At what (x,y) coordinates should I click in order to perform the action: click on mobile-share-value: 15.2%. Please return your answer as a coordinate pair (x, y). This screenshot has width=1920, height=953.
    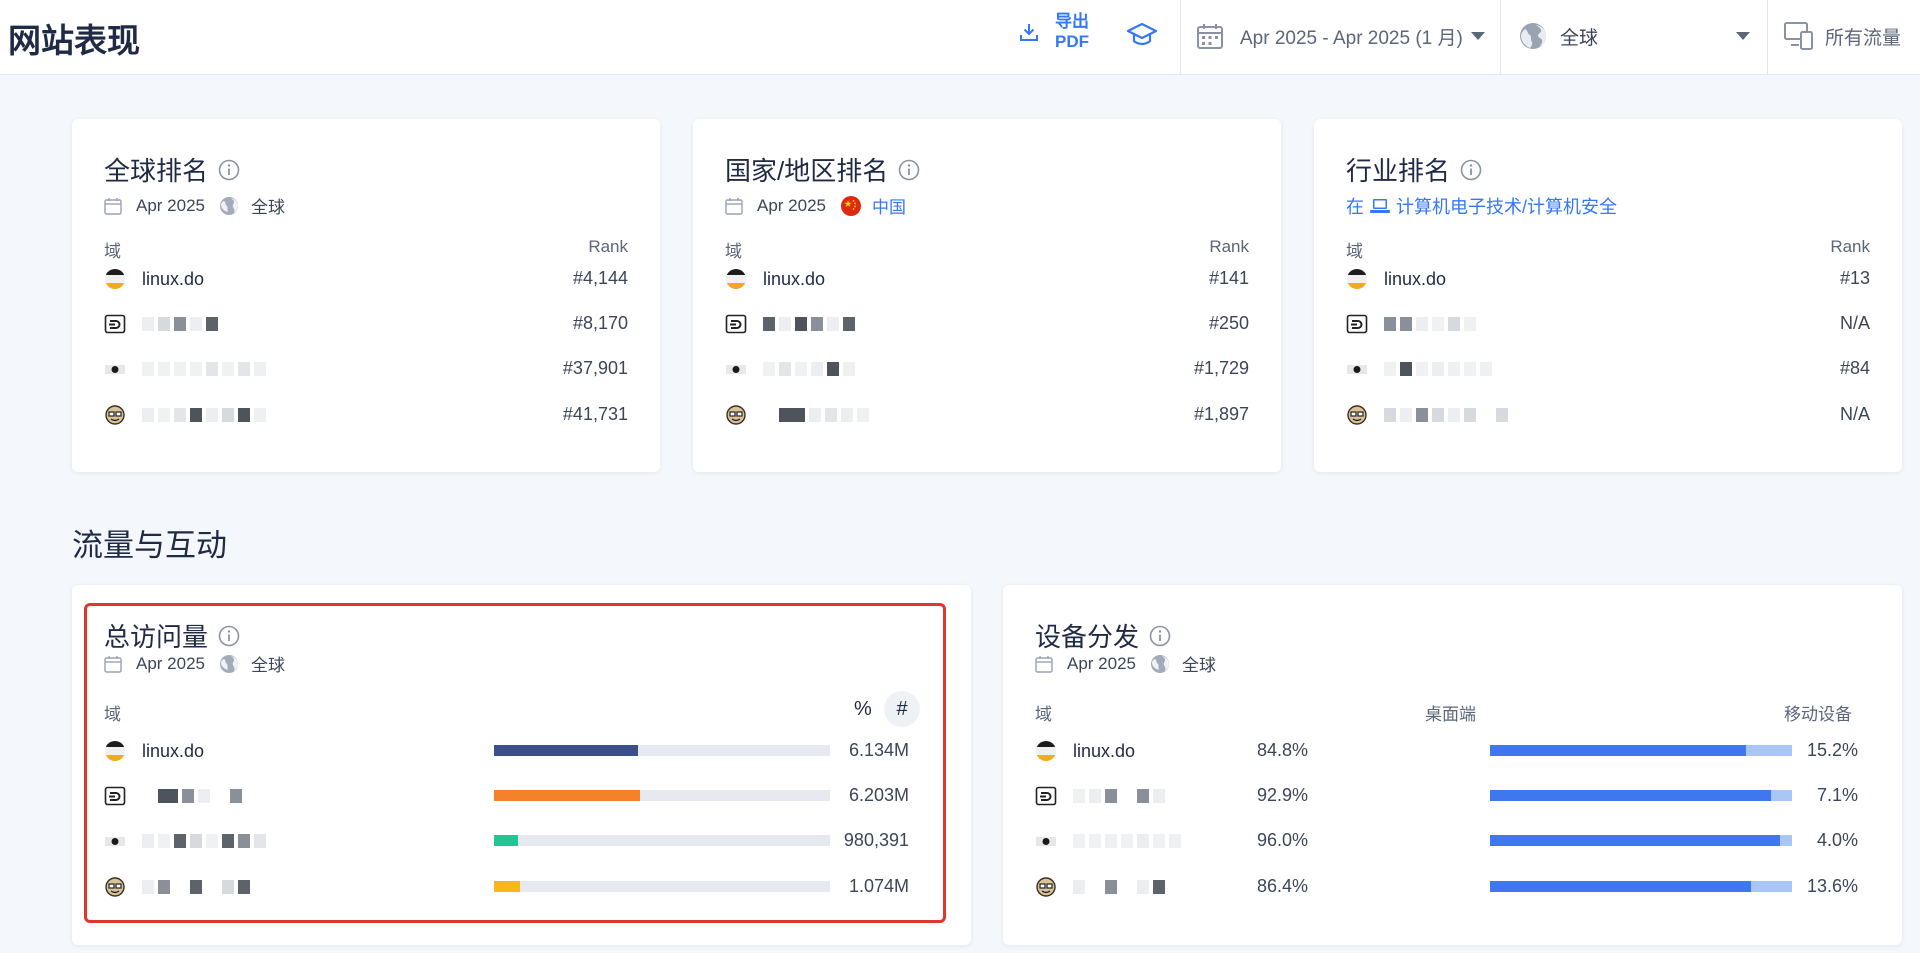
    Looking at the image, I should click on (1832, 750).